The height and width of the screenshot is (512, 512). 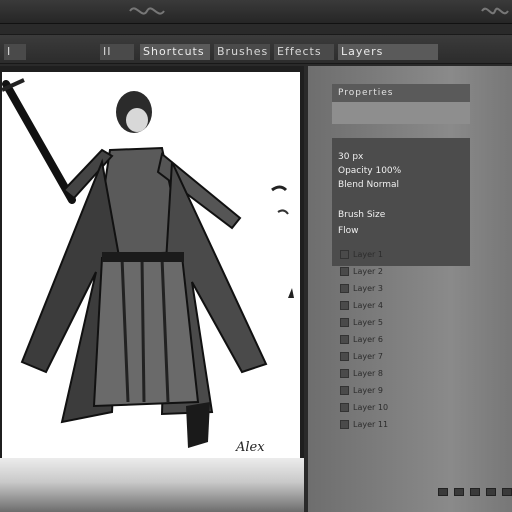 What do you see at coordinates (401, 113) in the screenshot?
I see `panel-top-field` at bounding box center [401, 113].